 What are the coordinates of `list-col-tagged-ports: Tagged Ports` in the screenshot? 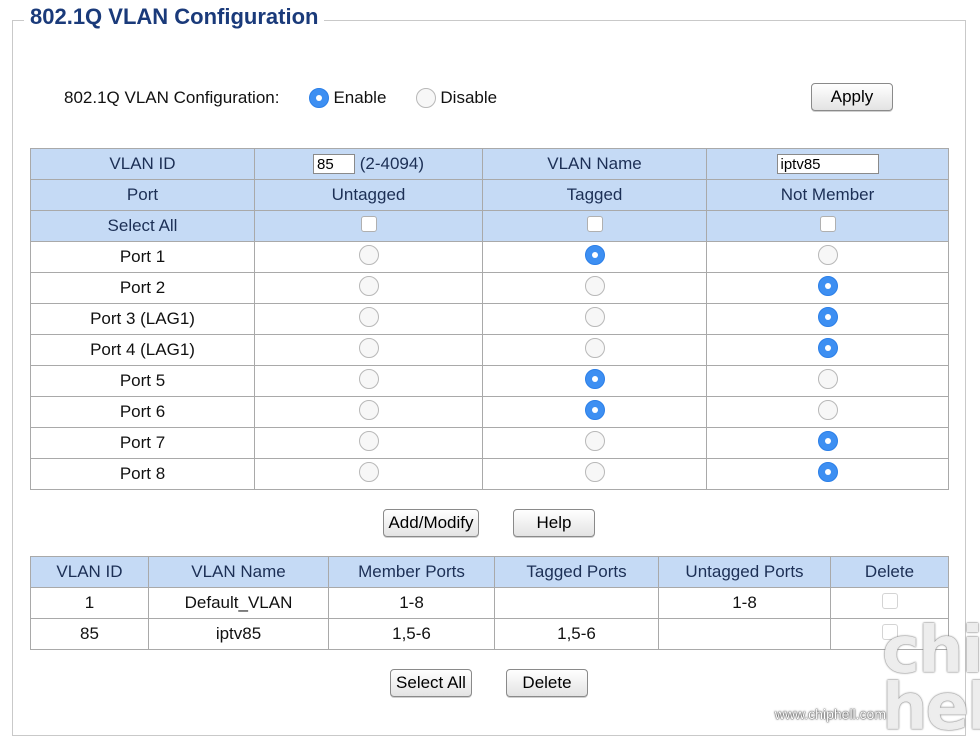 It's located at (576, 572).